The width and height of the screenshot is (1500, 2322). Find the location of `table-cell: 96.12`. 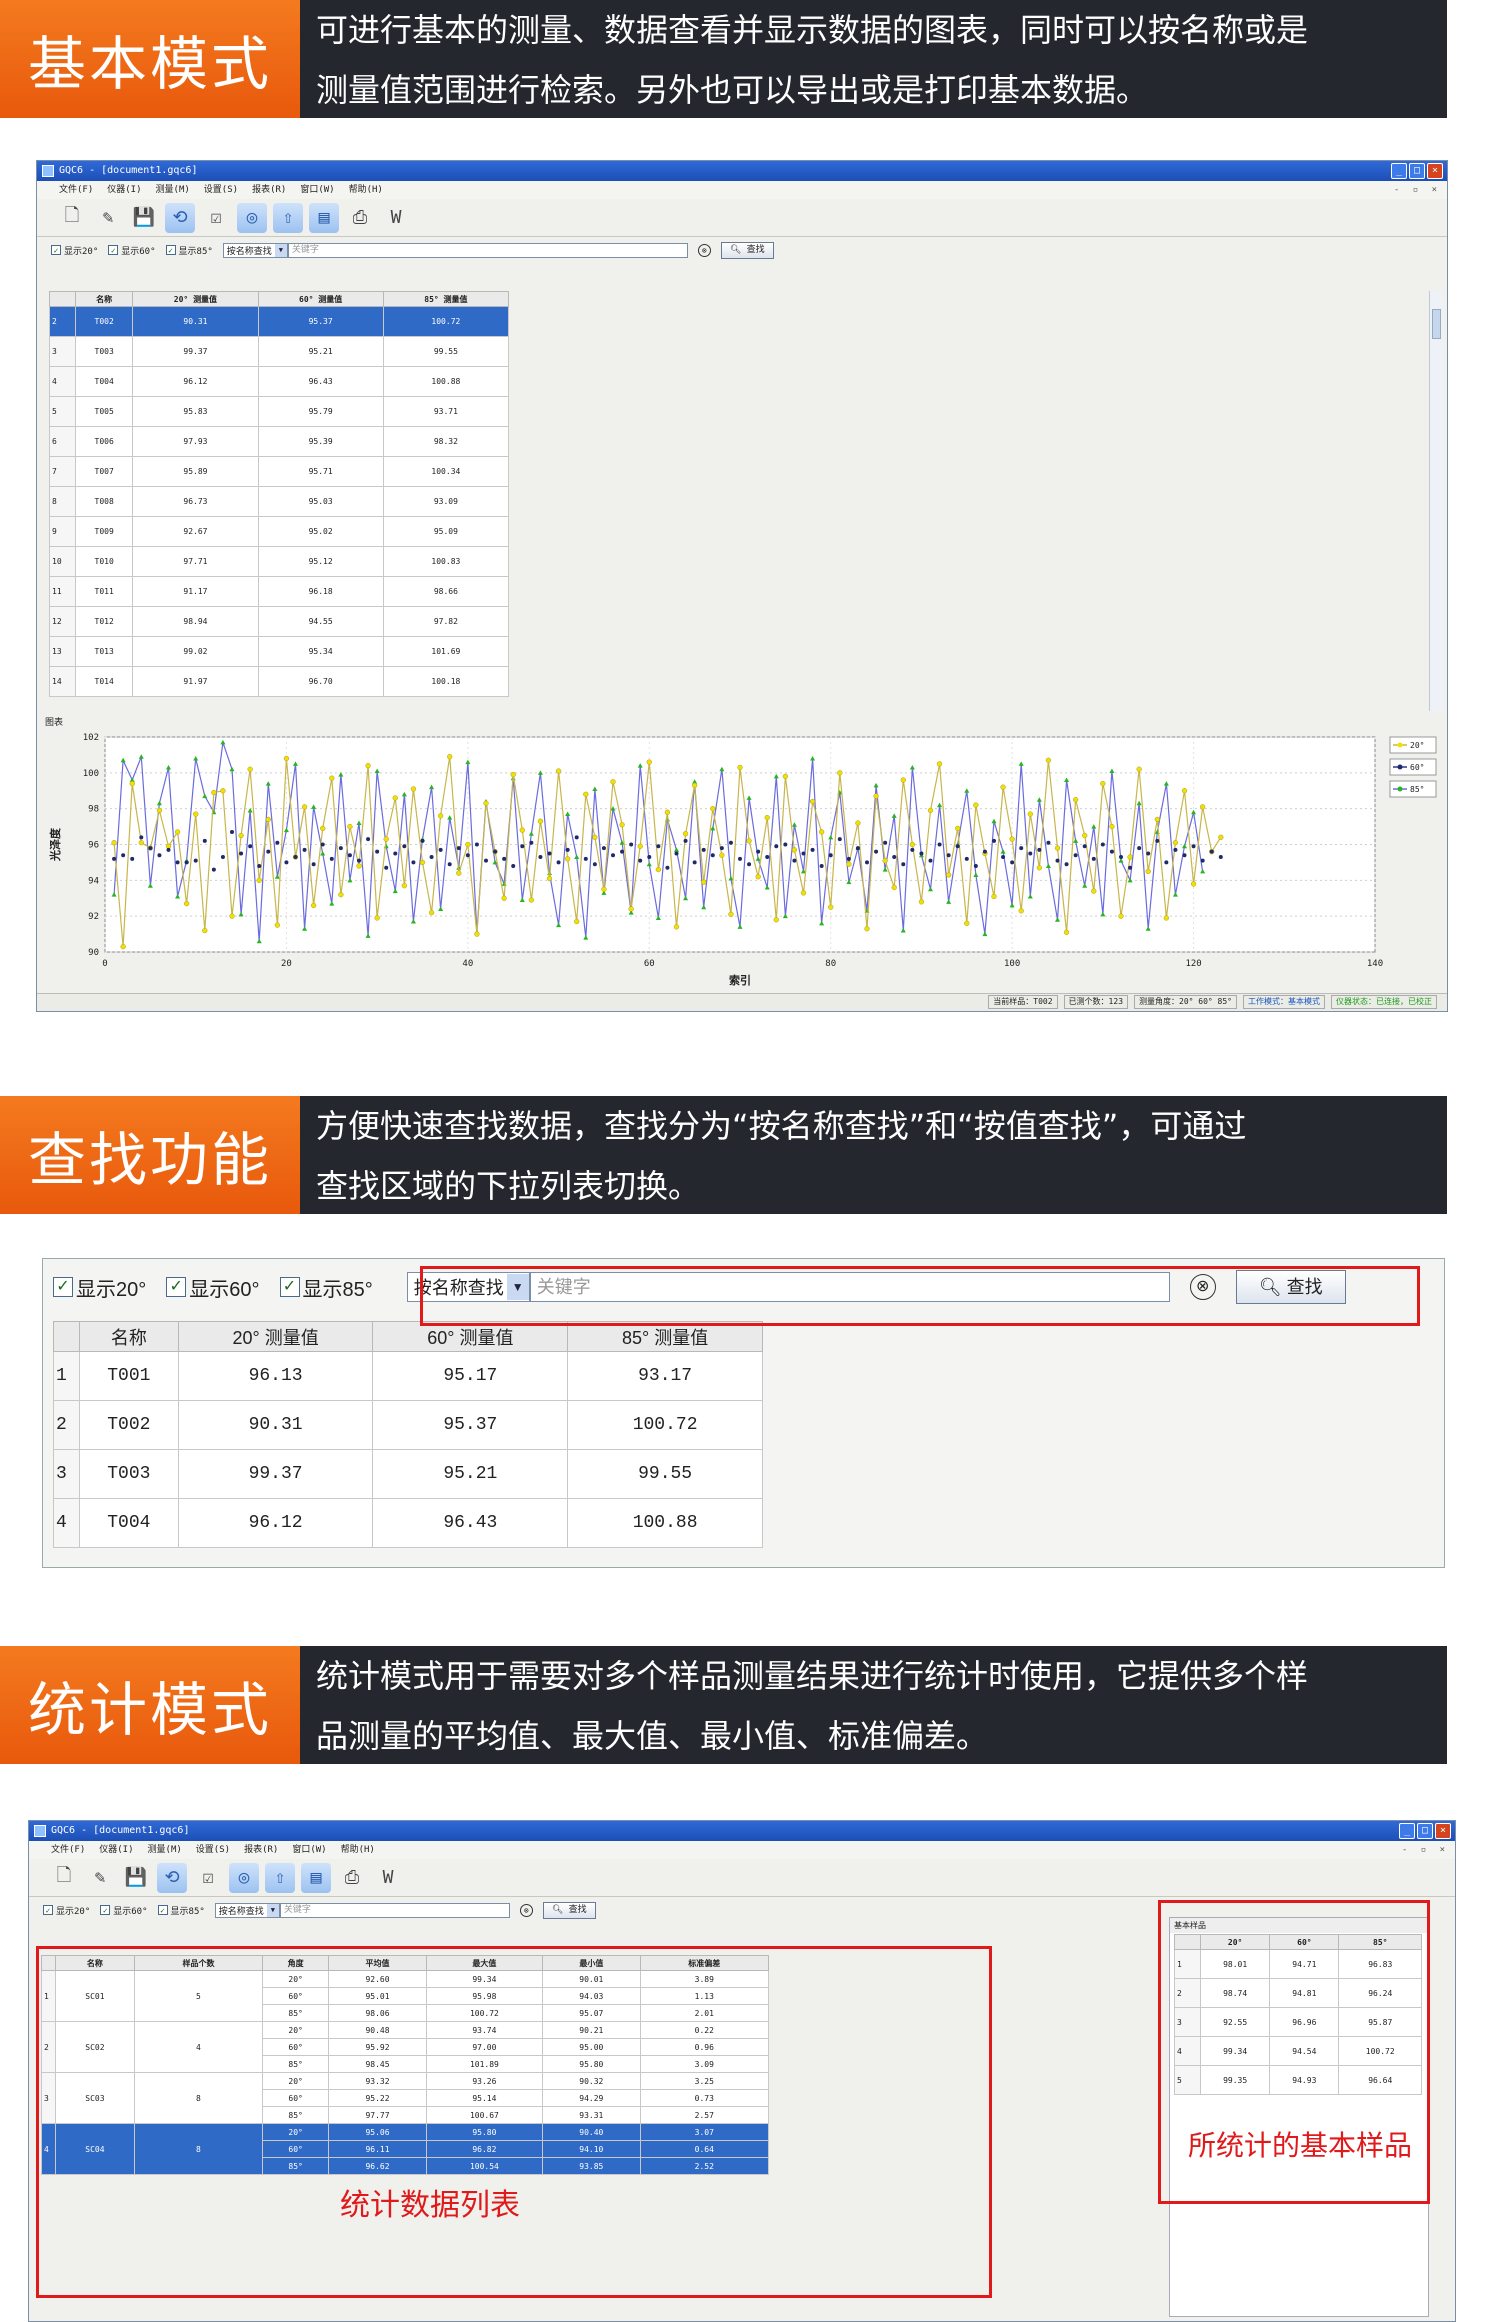

table-cell: 96.12 is located at coordinates (195, 381).